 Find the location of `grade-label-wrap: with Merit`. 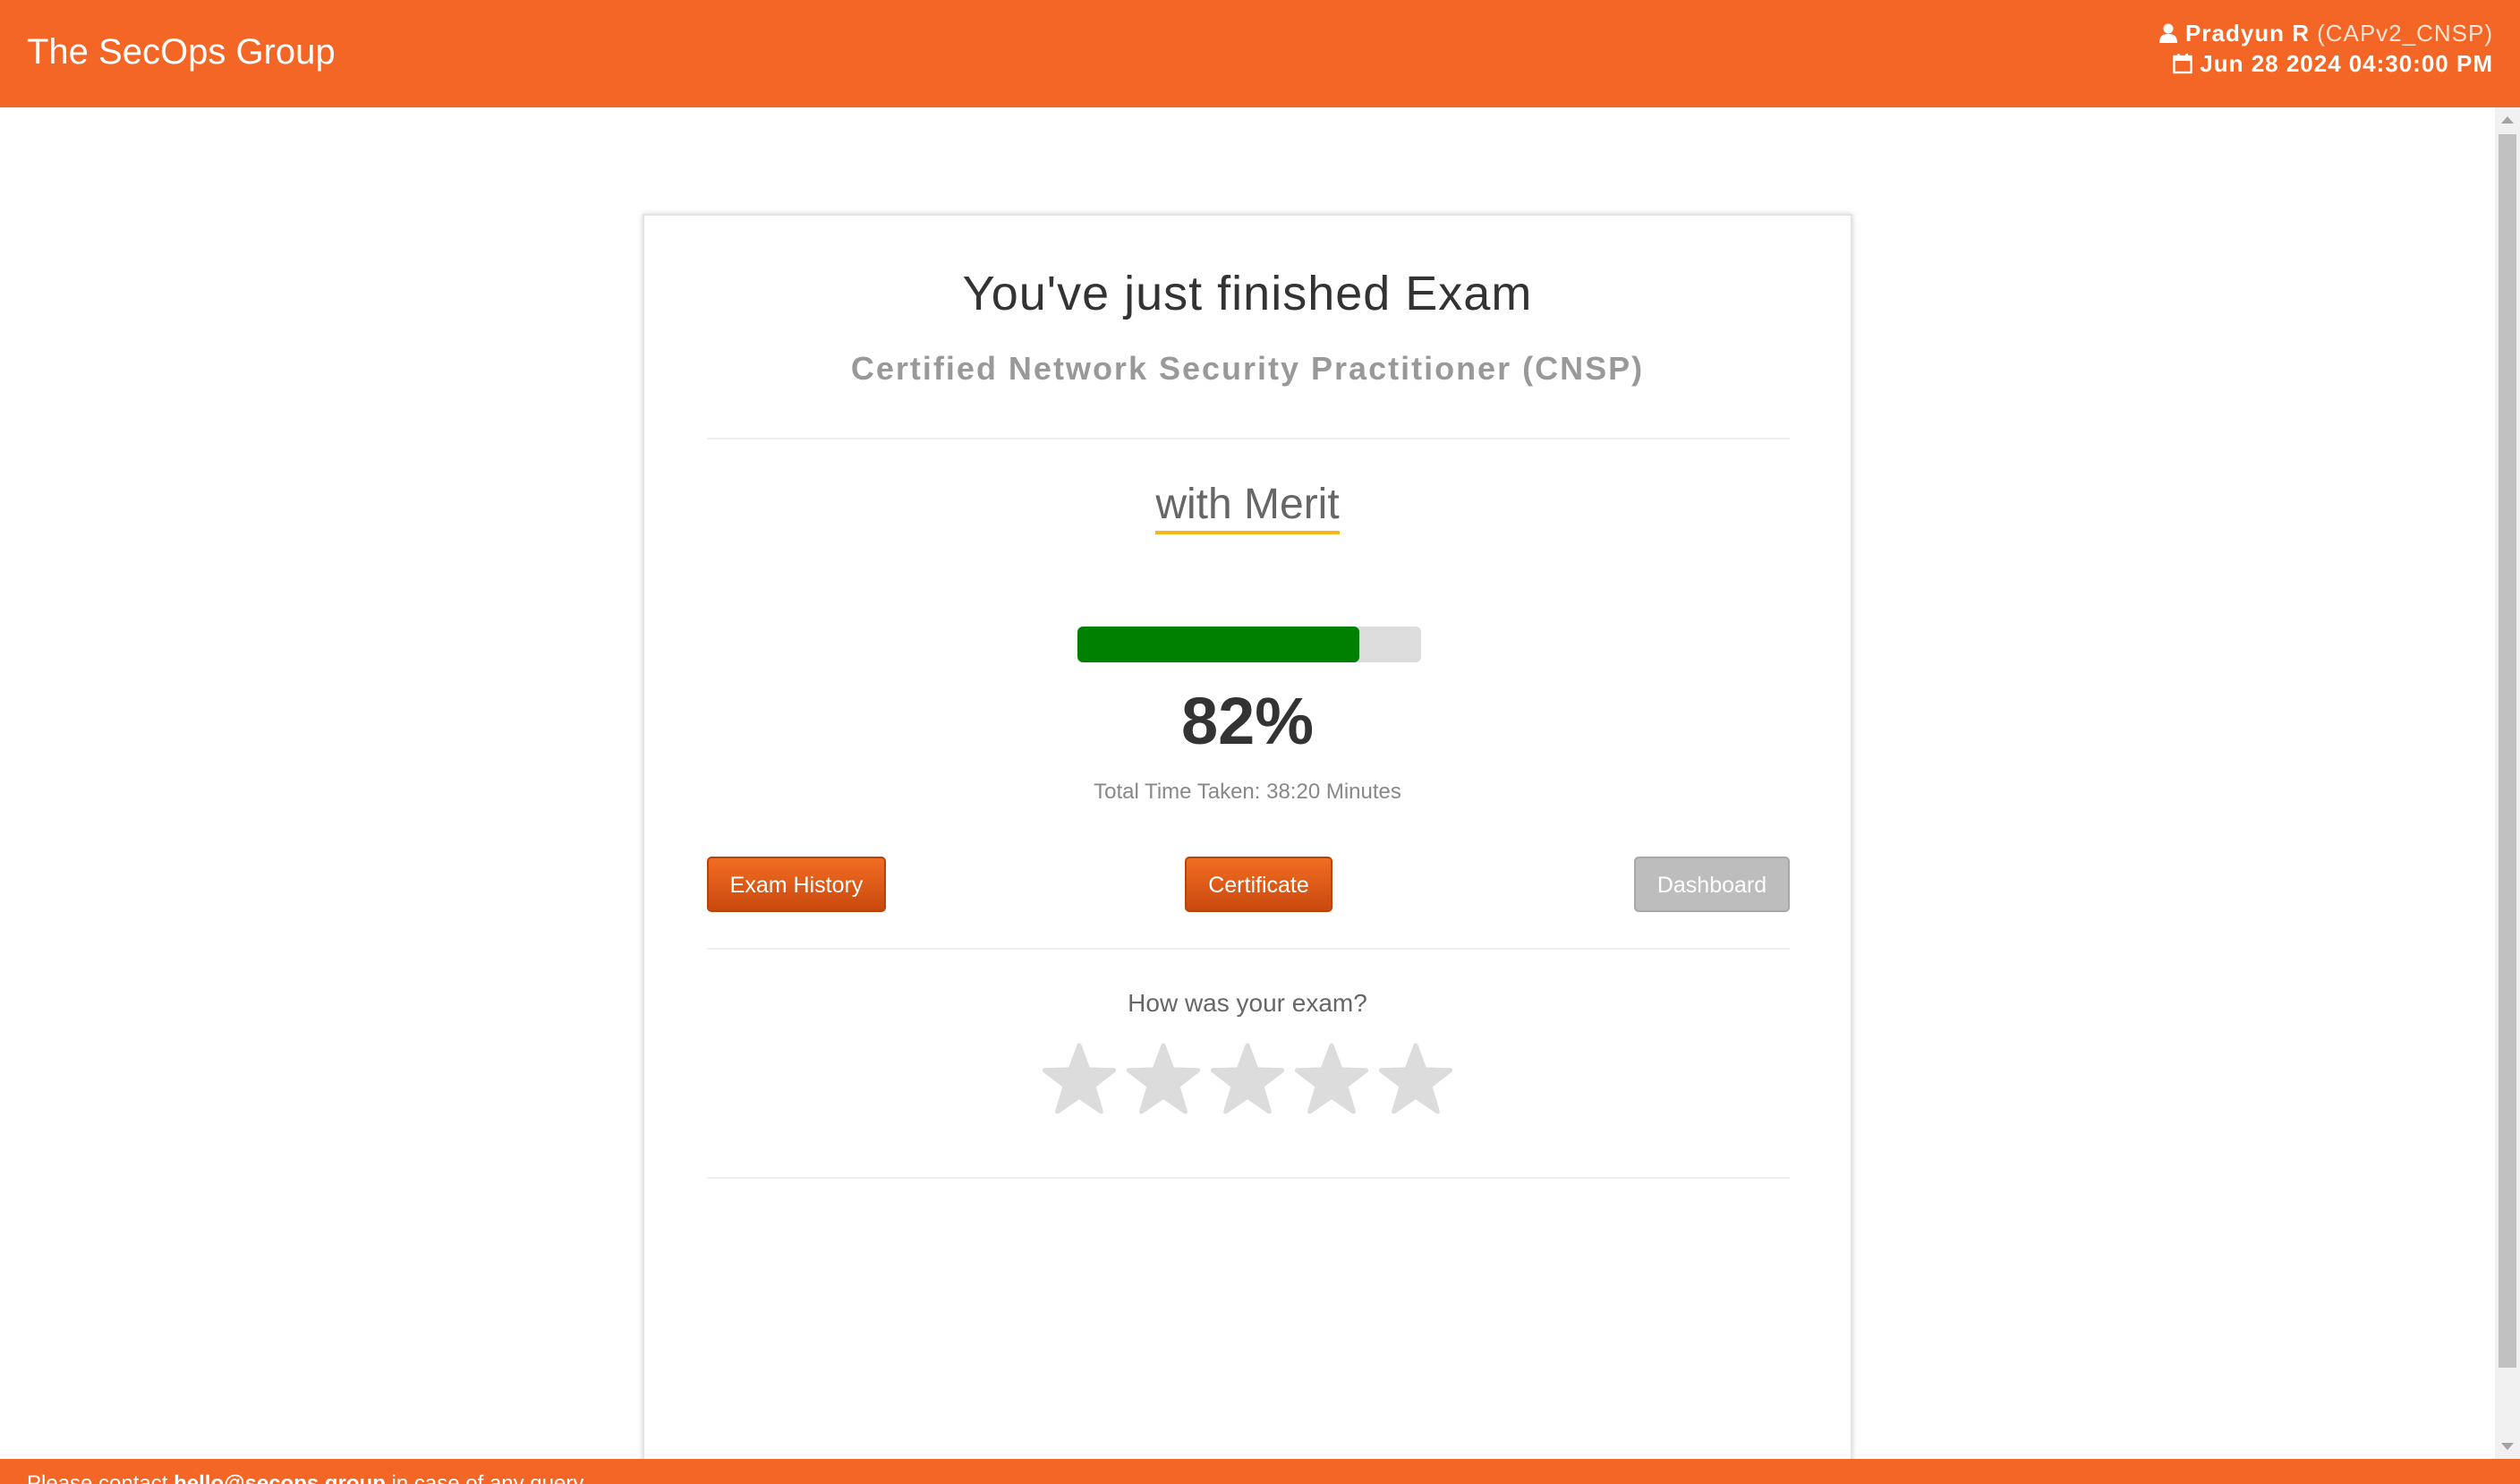

grade-label-wrap: with Merit is located at coordinates (1247, 506).